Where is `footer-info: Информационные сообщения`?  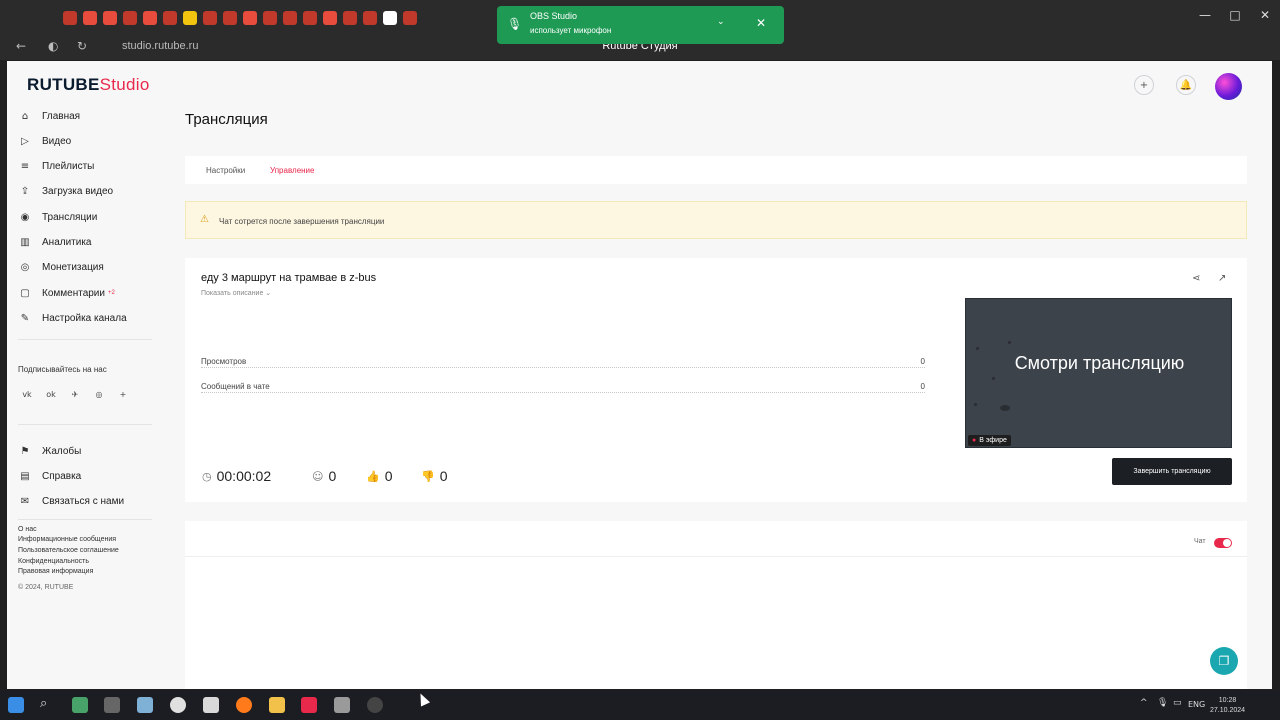
footer-info: Информационные сообщения is located at coordinates (67, 539).